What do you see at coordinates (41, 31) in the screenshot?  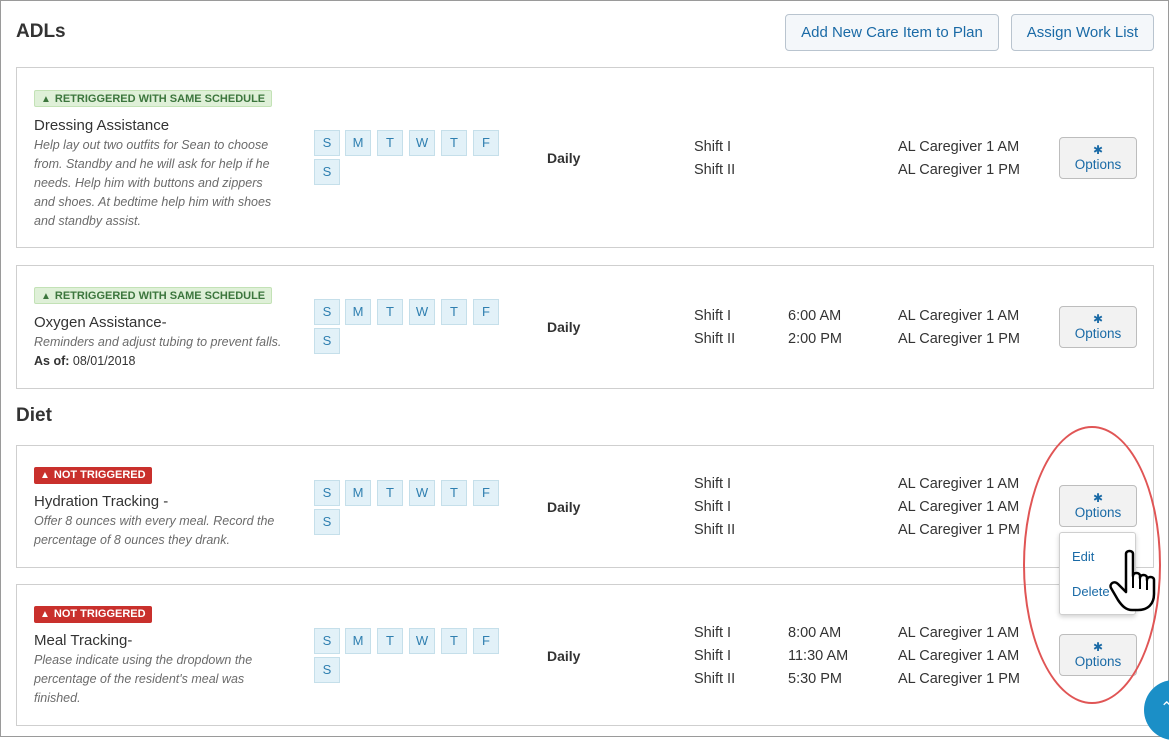 I see `section-title-adls: ADLs` at bounding box center [41, 31].